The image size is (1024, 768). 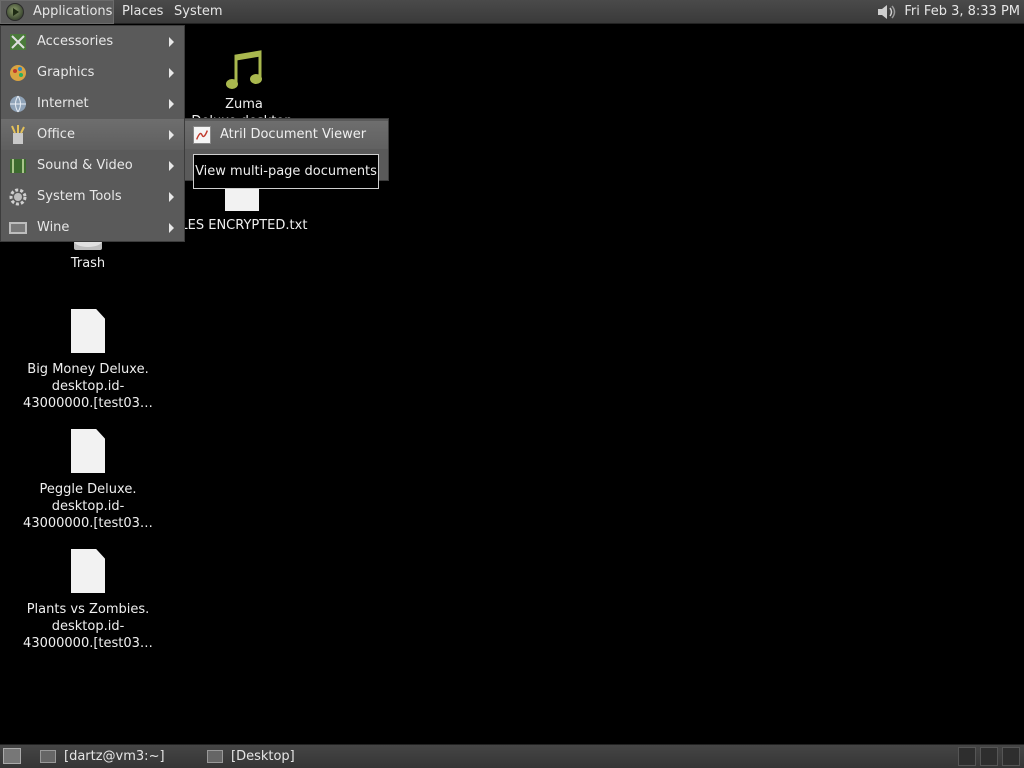 What do you see at coordinates (88, 369) in the screenshot?
I see `desktop-icon-label-line: Big Money Deluxe.` at bounding box center [88, 369].